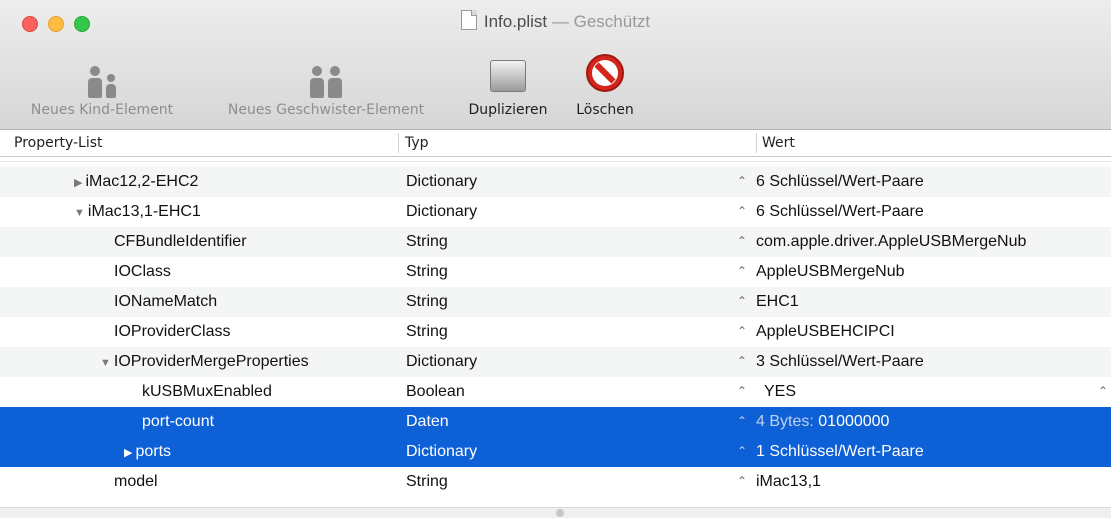  Describe the element at coordinates (1103, 391) in the screenshot. I see `popup-arrows-icon: ⌃` at that location.